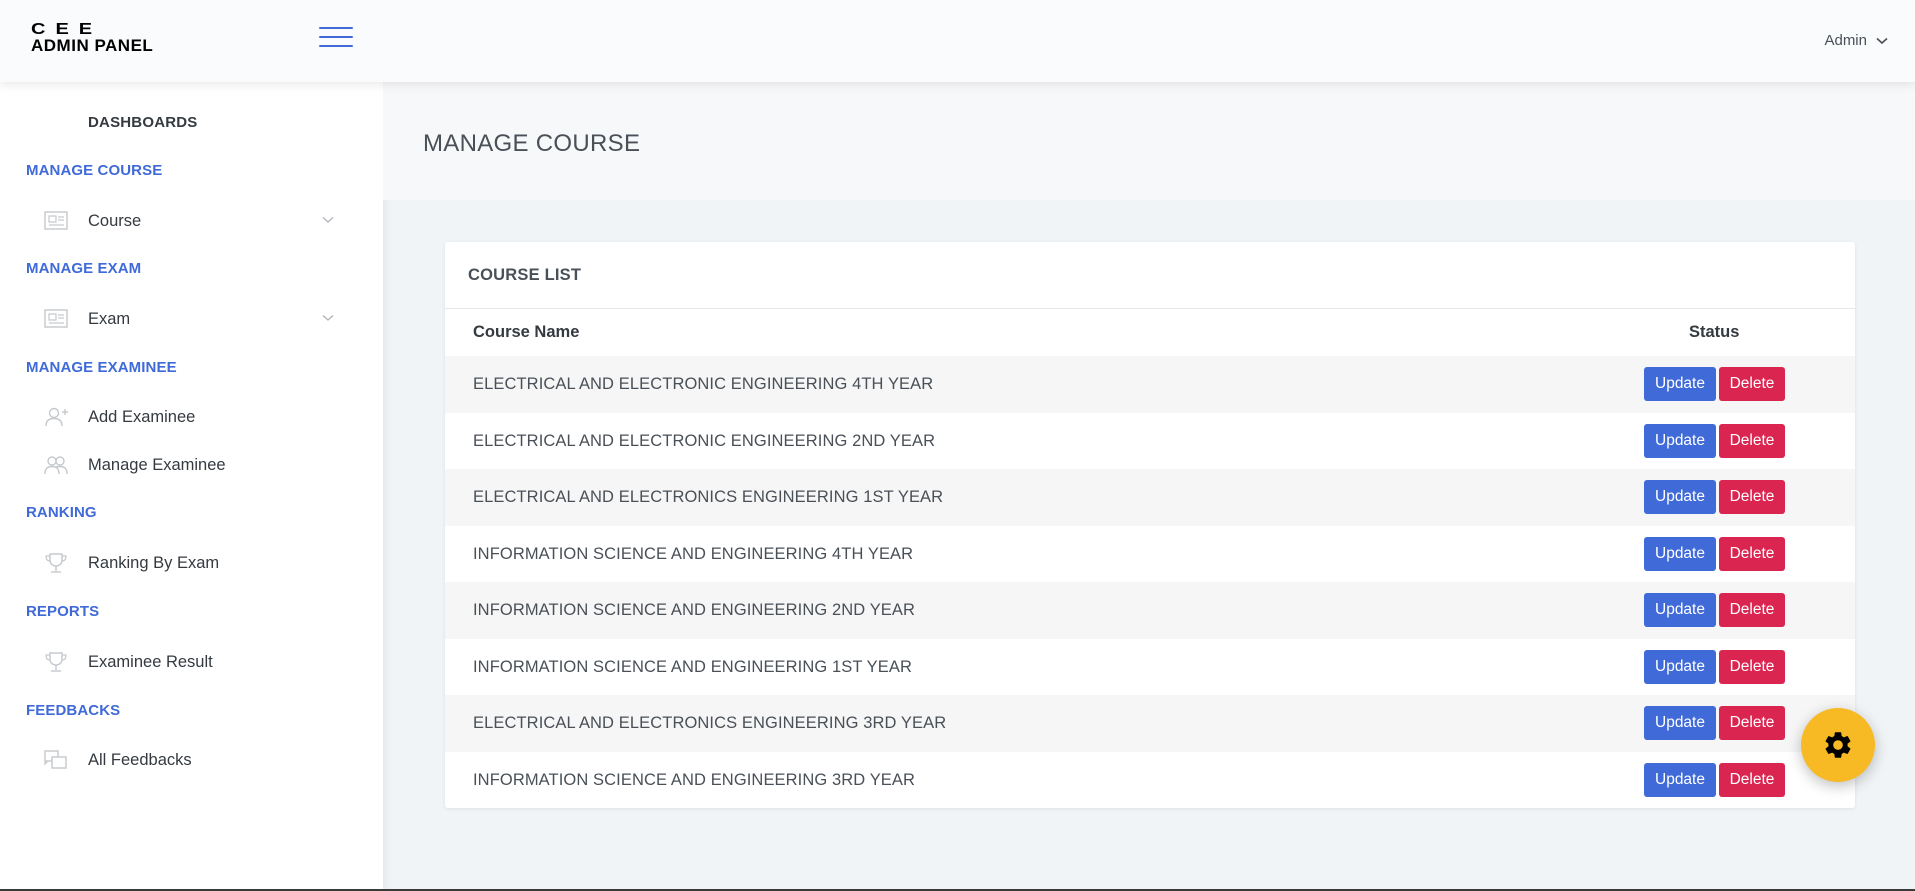  I want to click on sidebar-item-all-feedbacks: All Feedbacks, so click(186, 760).